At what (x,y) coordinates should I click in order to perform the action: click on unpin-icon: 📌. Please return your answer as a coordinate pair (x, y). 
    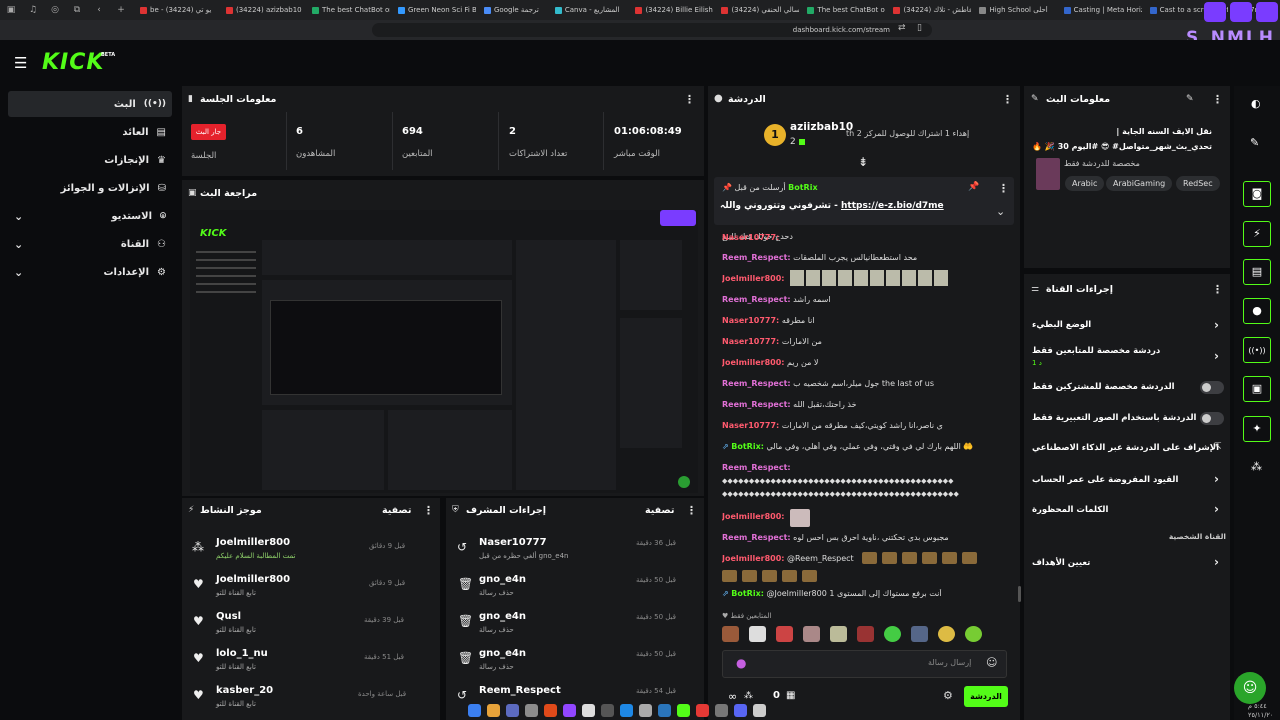
    Looking at the image, I should click on (973, 187).